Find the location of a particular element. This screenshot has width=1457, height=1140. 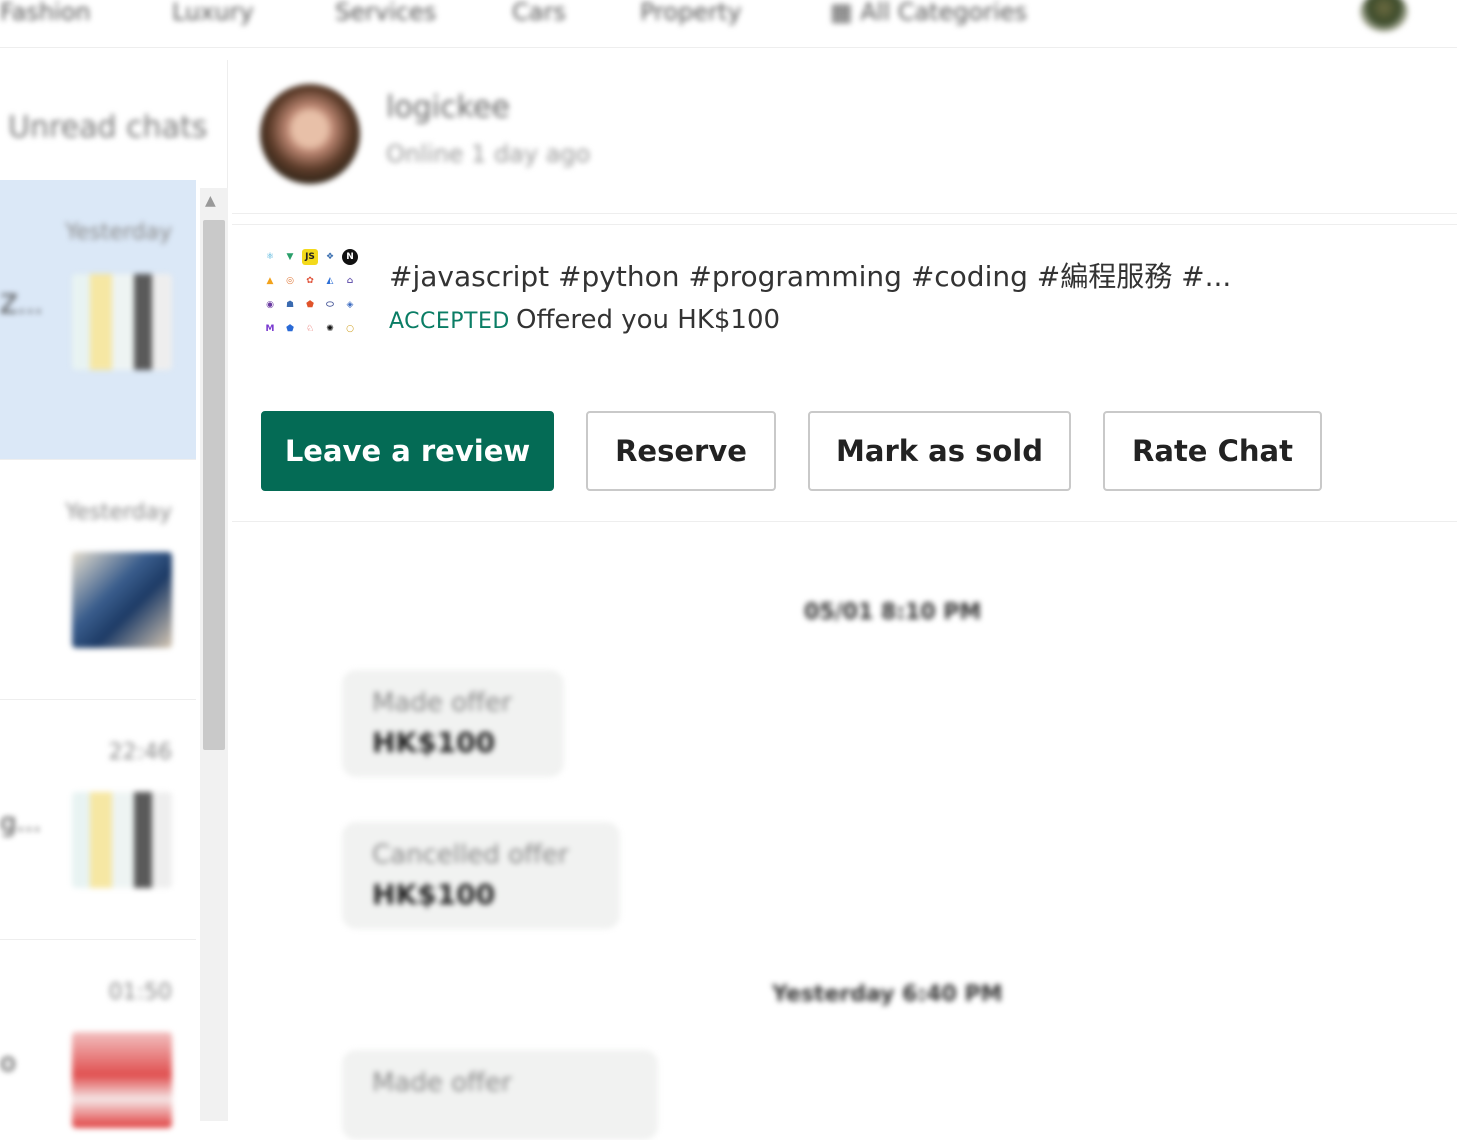

message-bubble: Made offer is located at coordinates (500, 1095).